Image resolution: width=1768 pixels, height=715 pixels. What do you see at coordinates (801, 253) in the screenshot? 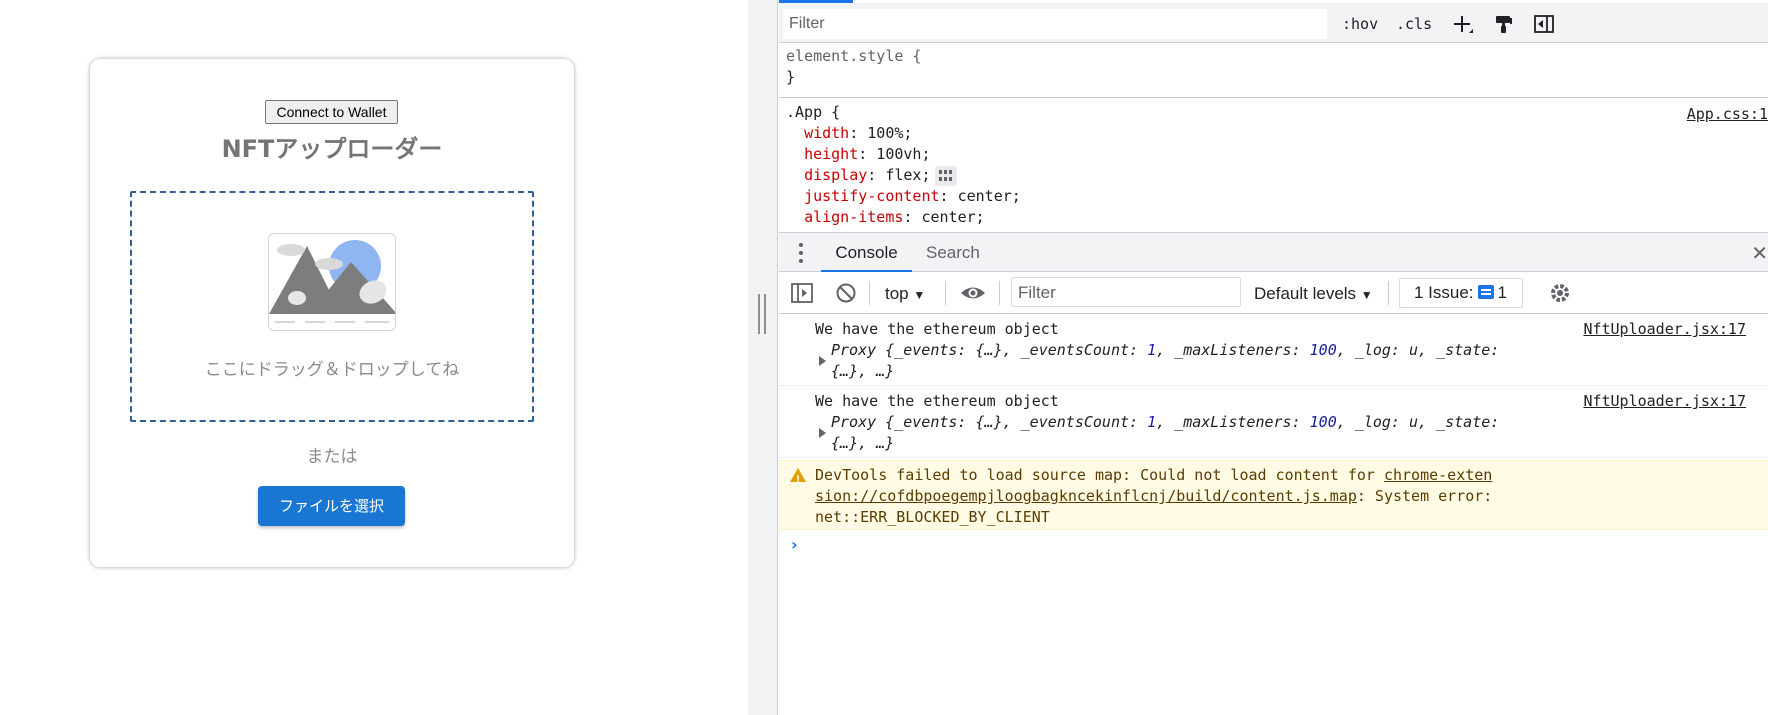
I see `more-menu-icon` at bounding box center [801, 253].